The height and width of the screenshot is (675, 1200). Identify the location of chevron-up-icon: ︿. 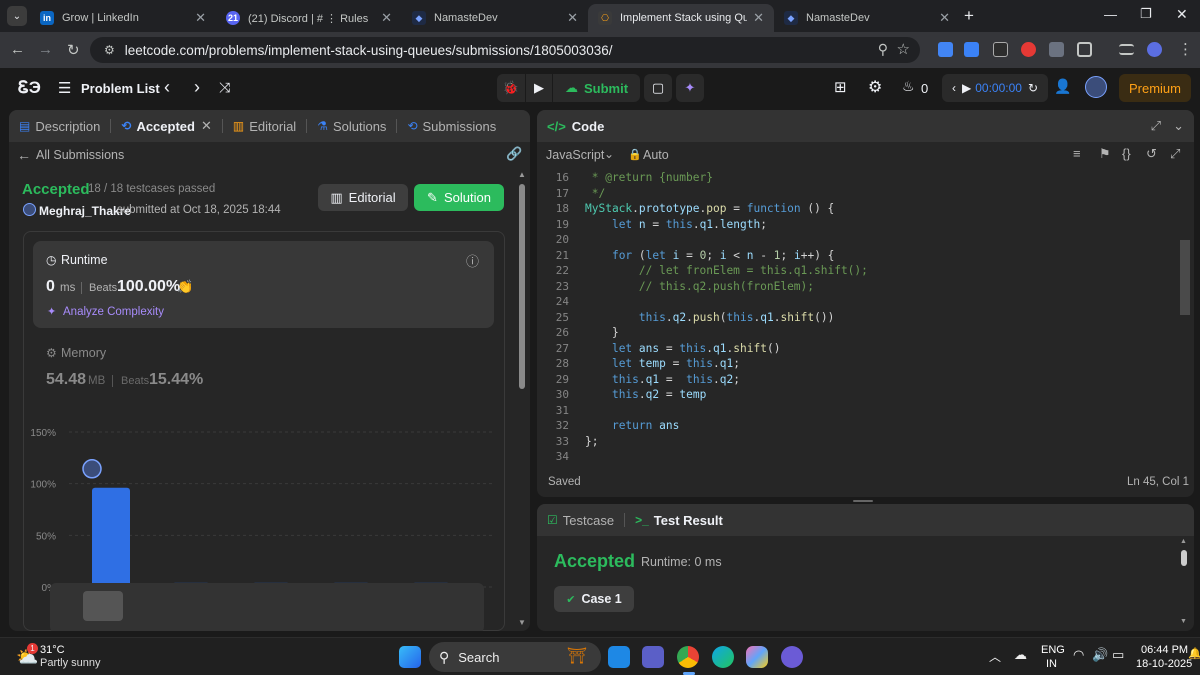
(995, 656).